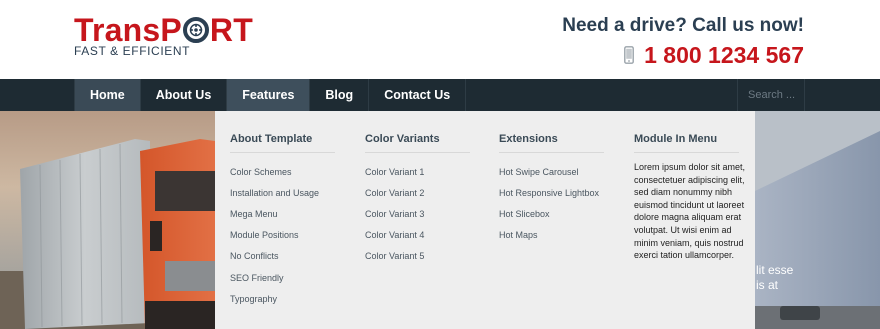  Describe the element at coordinates (394, 256) in the screenshot. I see `menu-link: Color Variant 5` at that location.